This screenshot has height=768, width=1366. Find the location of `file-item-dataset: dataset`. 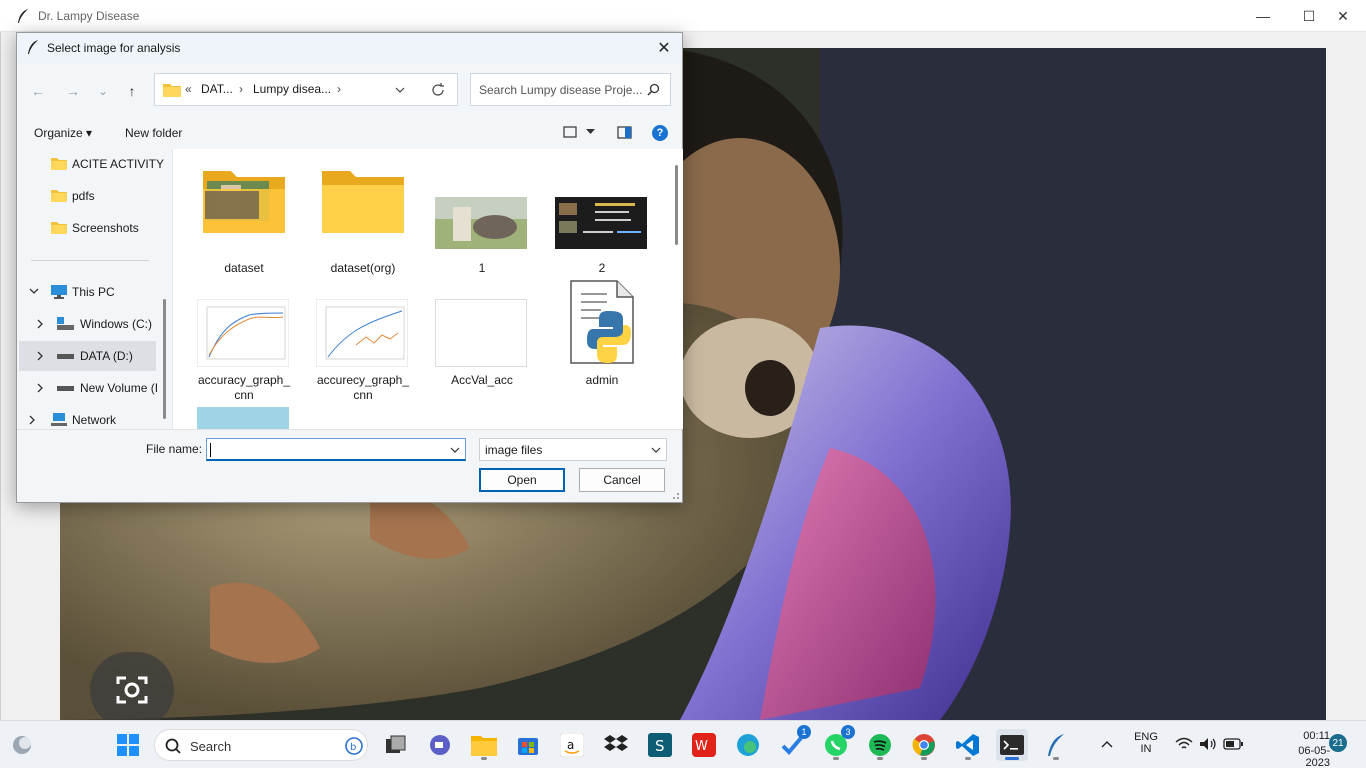

file-item-dataset: dataset is located at coordinates (244, 216).